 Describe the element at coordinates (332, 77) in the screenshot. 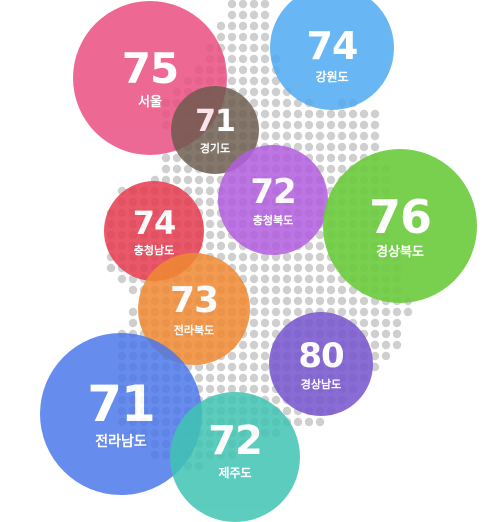

I see `region-name-gangwon: 강원도` at that location.